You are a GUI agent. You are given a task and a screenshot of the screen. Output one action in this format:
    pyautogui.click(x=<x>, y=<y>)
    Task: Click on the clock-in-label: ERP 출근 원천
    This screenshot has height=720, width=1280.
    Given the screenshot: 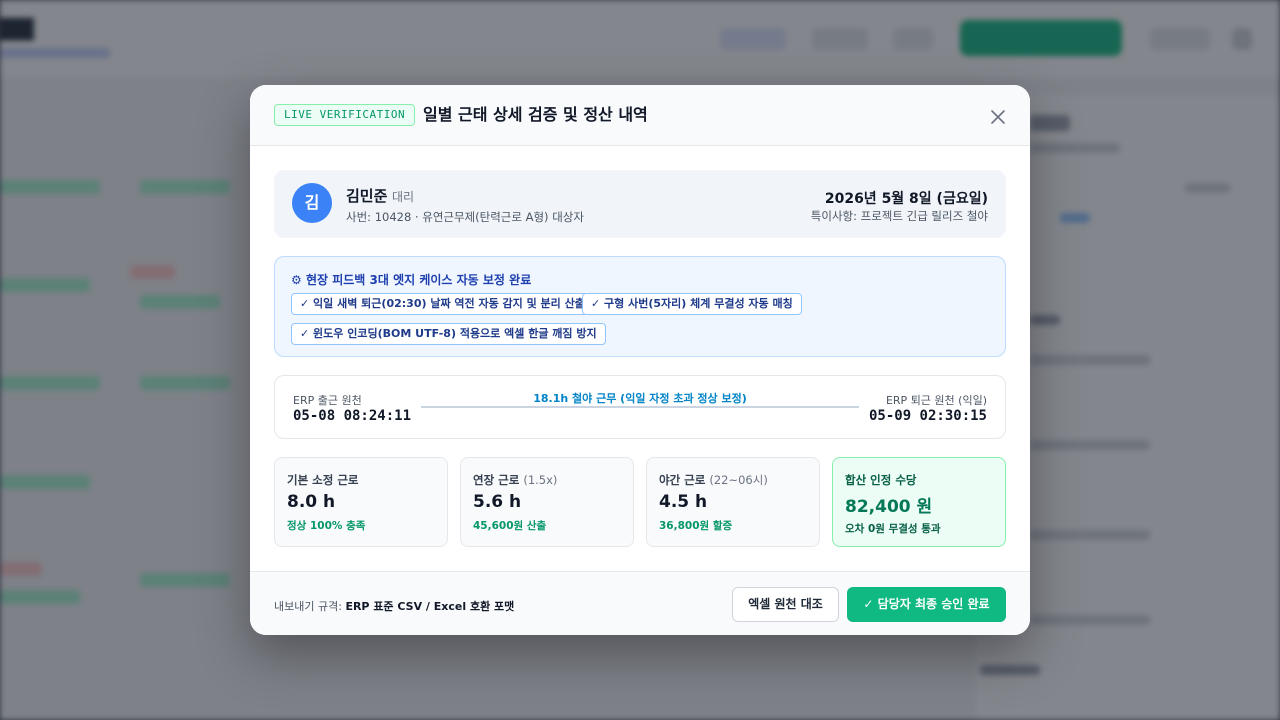 What is the action you would take?
    pyautogui.click(x=327, y=400)
    